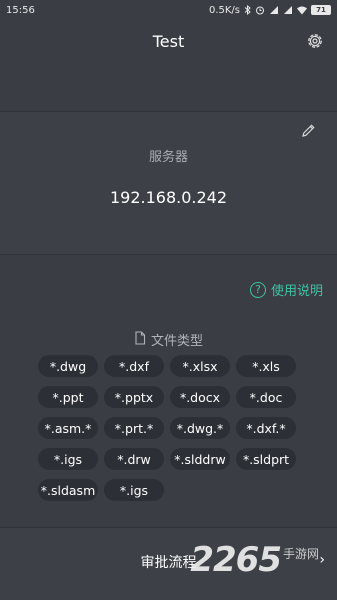 This screenshot has height=600, width=337. Describe the element at coordinates (300, 554) in the screenshot. I see `watermark-text: 手游网` at that location.